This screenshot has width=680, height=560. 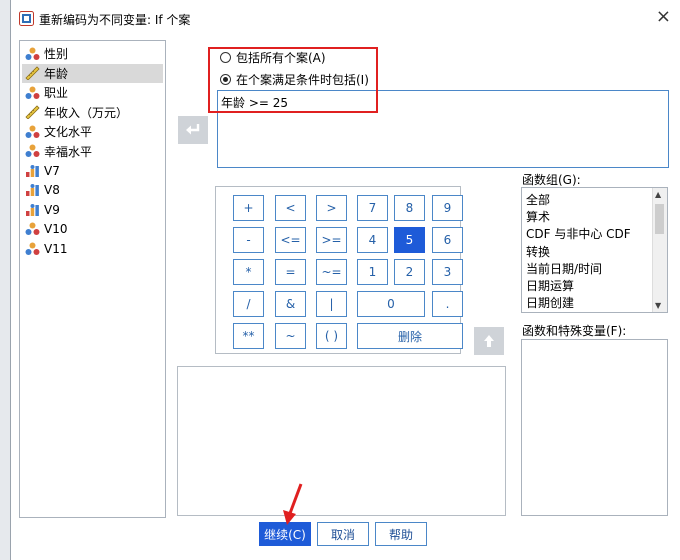 I want to click on key-digit-5-button: 5, so click(x=409, y=240).